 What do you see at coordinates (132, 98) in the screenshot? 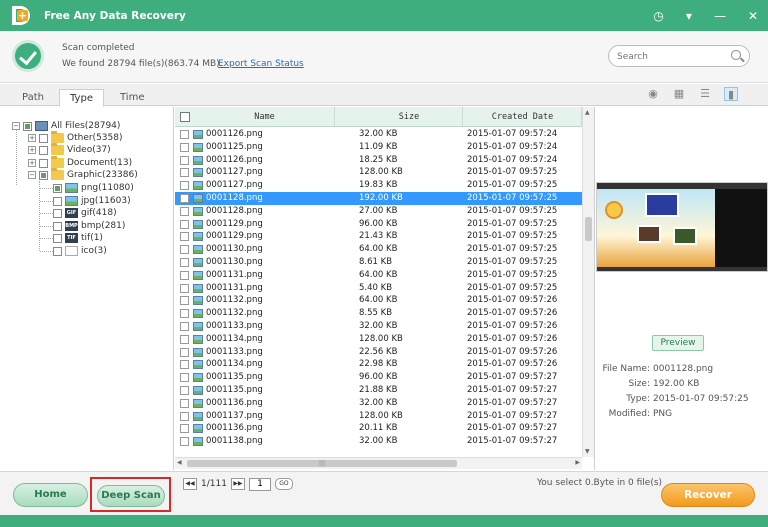
I see `tab-time: Time` at bounding box center [132, 98].